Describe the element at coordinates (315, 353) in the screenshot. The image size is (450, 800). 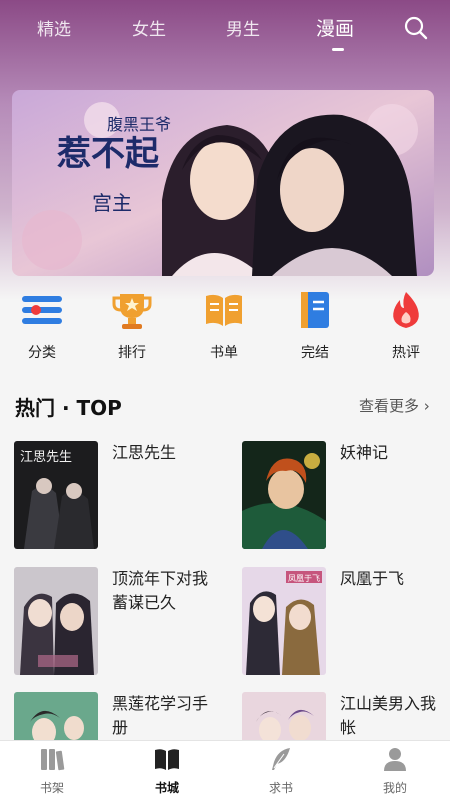
I see `category-label: 完结` at that location.